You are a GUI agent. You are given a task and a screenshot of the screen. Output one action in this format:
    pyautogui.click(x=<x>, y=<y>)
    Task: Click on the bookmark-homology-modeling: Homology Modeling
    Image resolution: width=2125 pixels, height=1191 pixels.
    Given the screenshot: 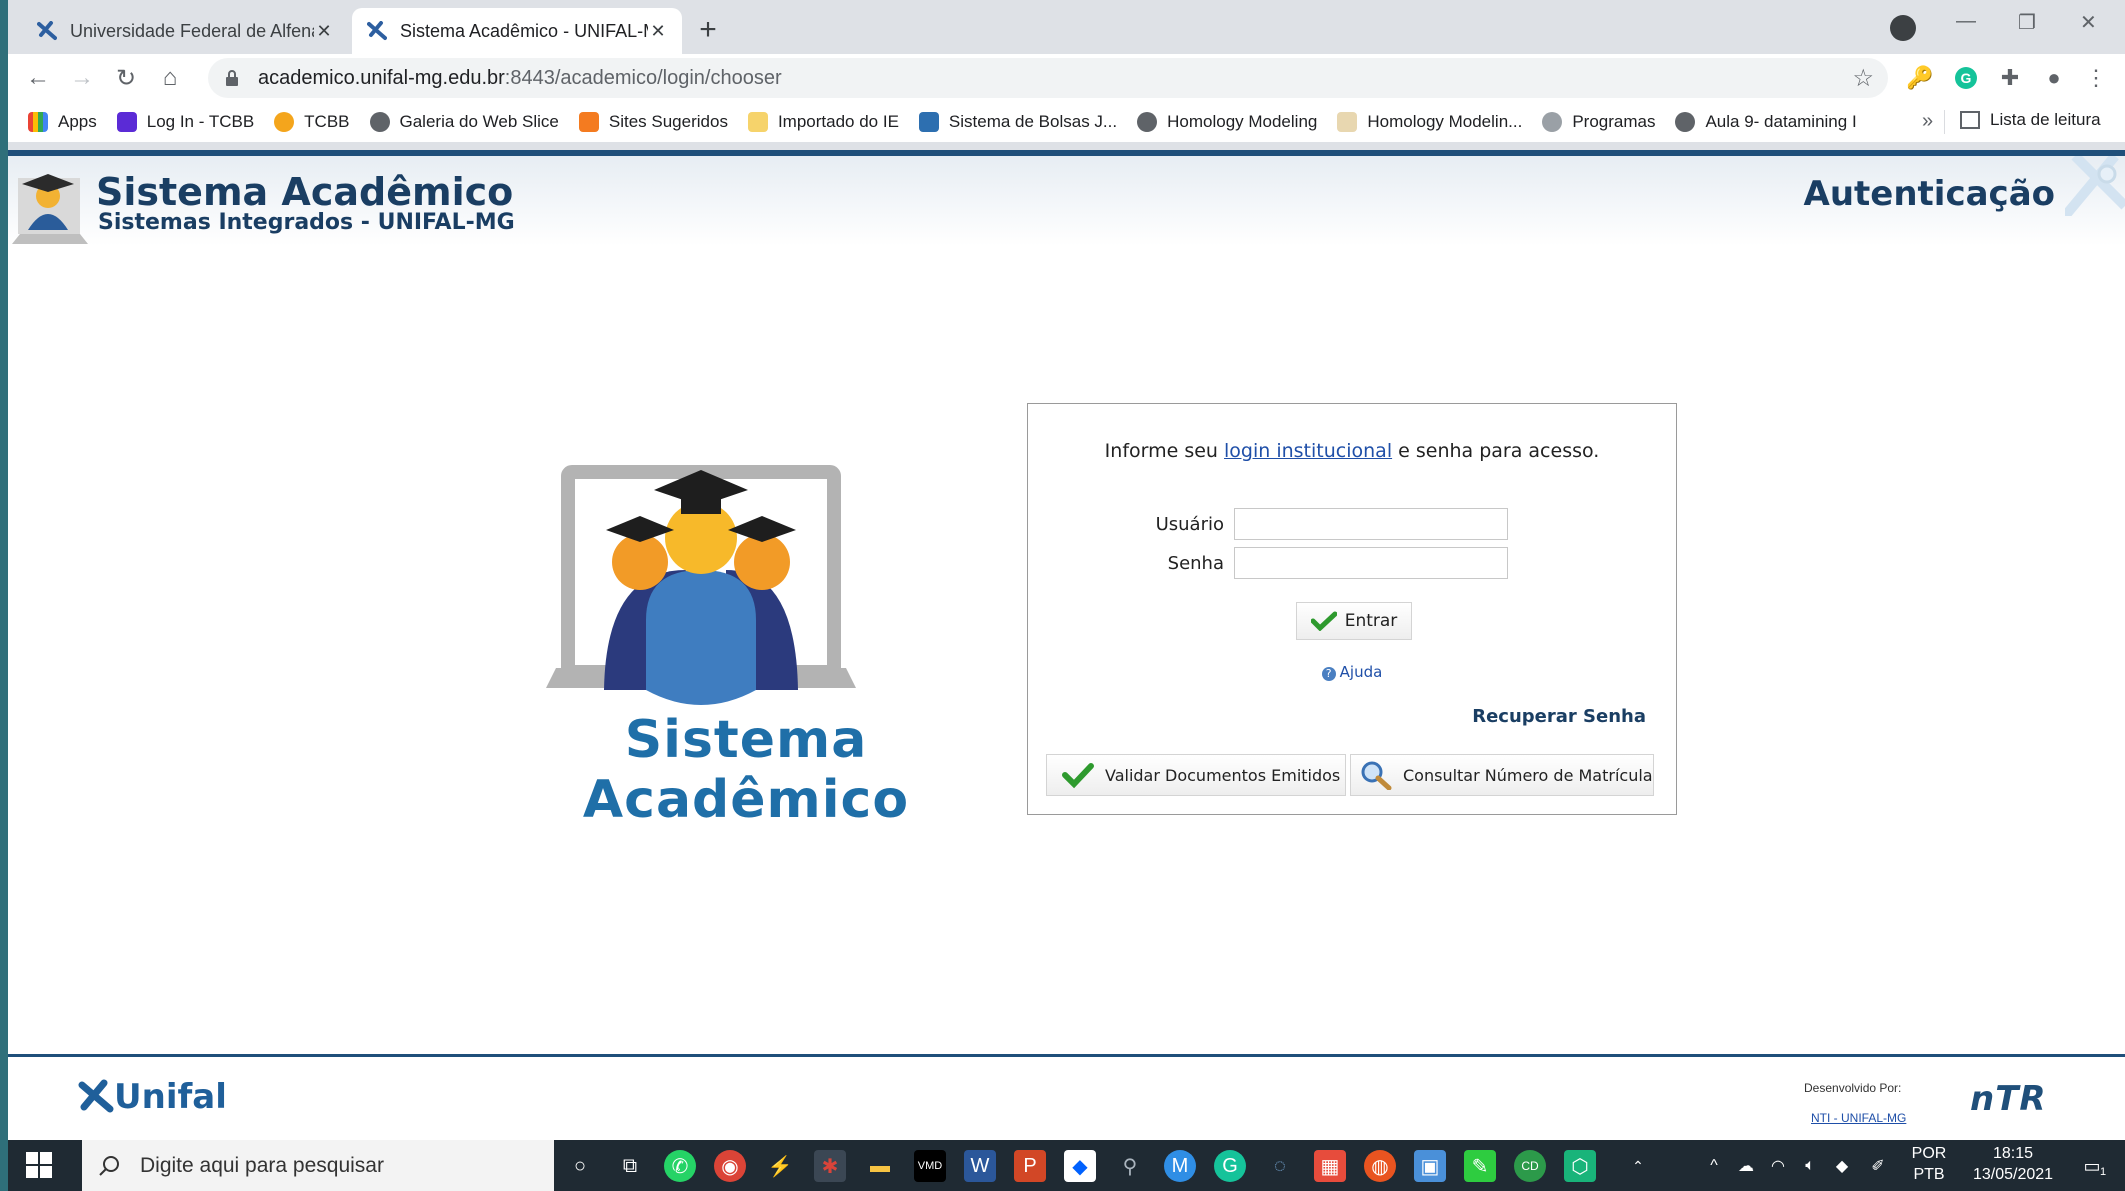 What is the action you would take?
    pyautogui.click(x=1227, y=122)
    